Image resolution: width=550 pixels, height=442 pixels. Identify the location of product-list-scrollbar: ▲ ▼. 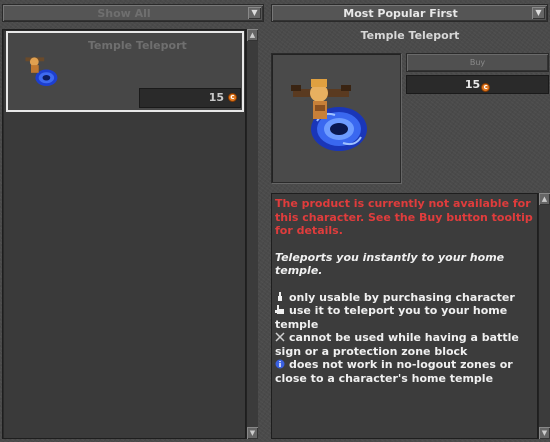
(252, 234).